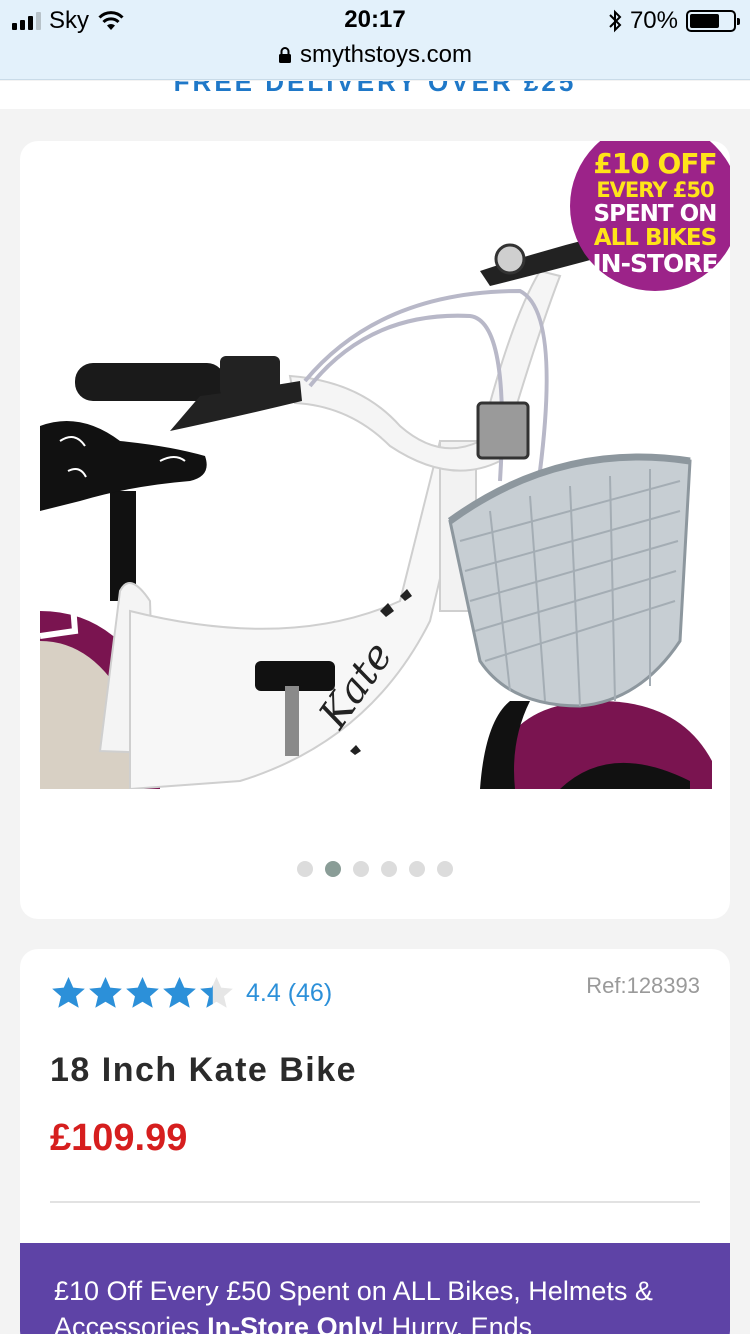 This screenshot has width=750, height=1334. I want to click on url-text: smythstoys.com, so click(386, 54).